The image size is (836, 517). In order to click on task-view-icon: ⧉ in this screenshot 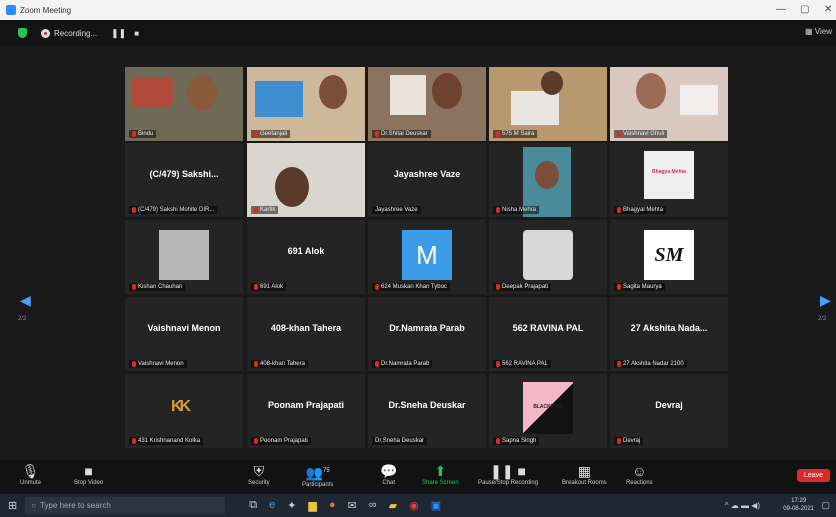, I will do `click(253, 505)`.